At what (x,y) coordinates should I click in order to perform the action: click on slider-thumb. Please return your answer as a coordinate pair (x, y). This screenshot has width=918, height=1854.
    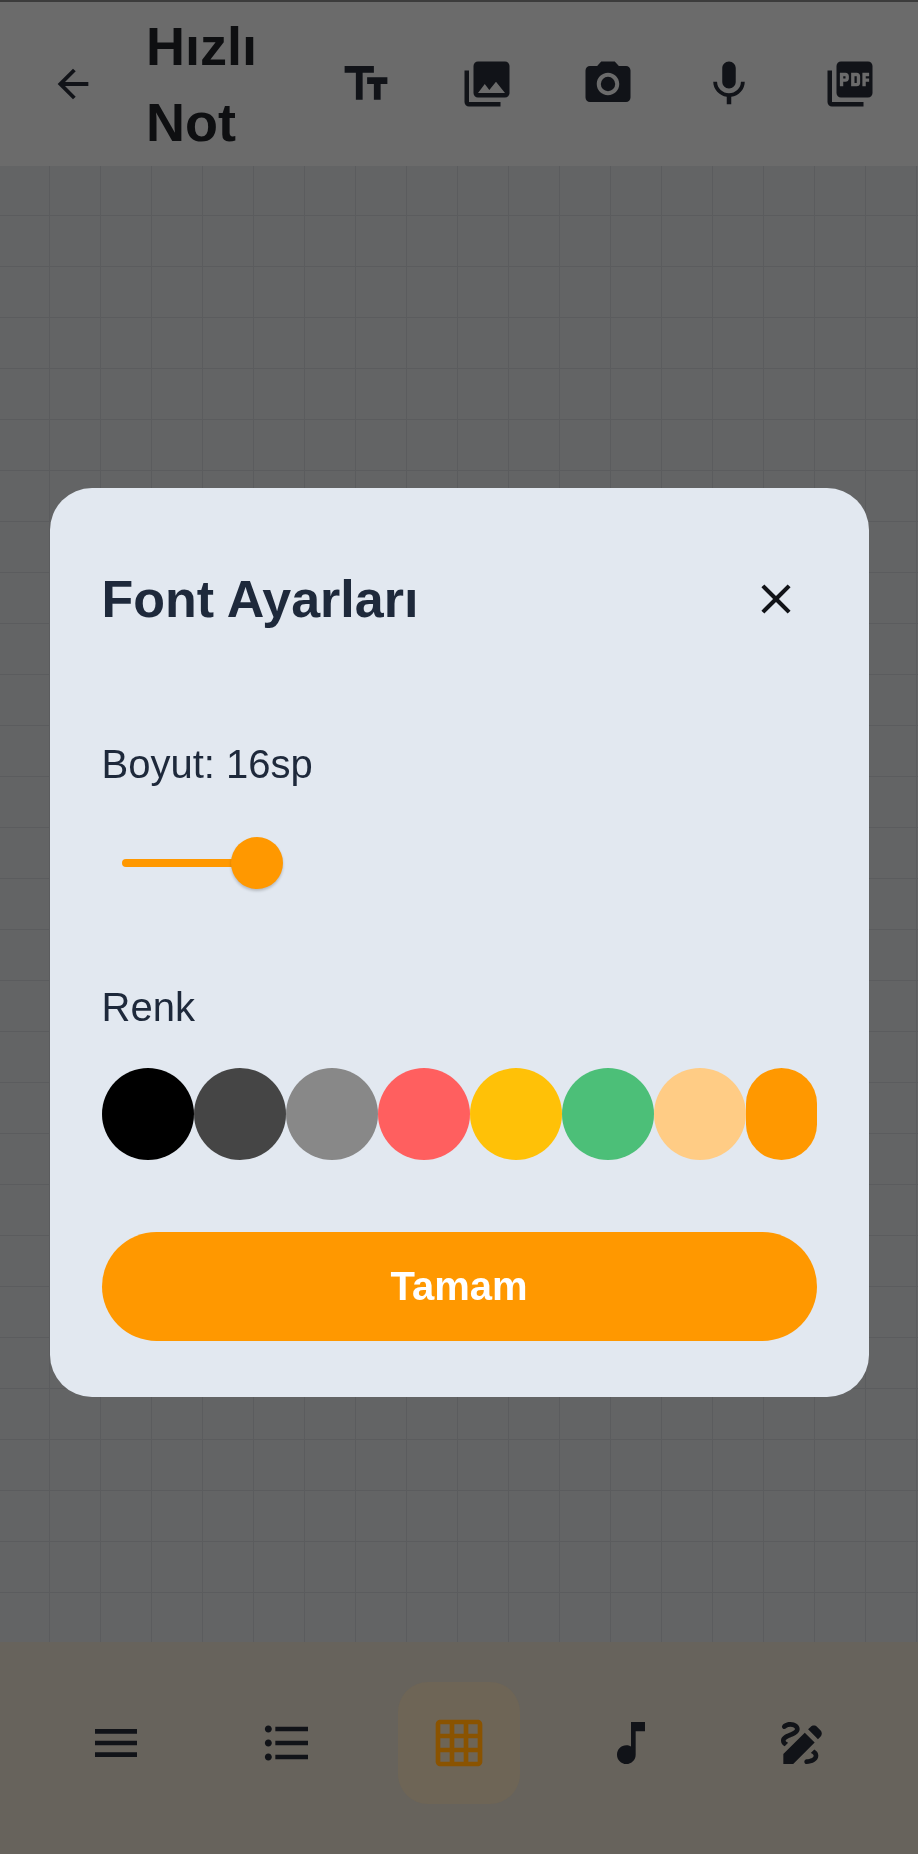
    Looking at the image, I should click on (256, 863).